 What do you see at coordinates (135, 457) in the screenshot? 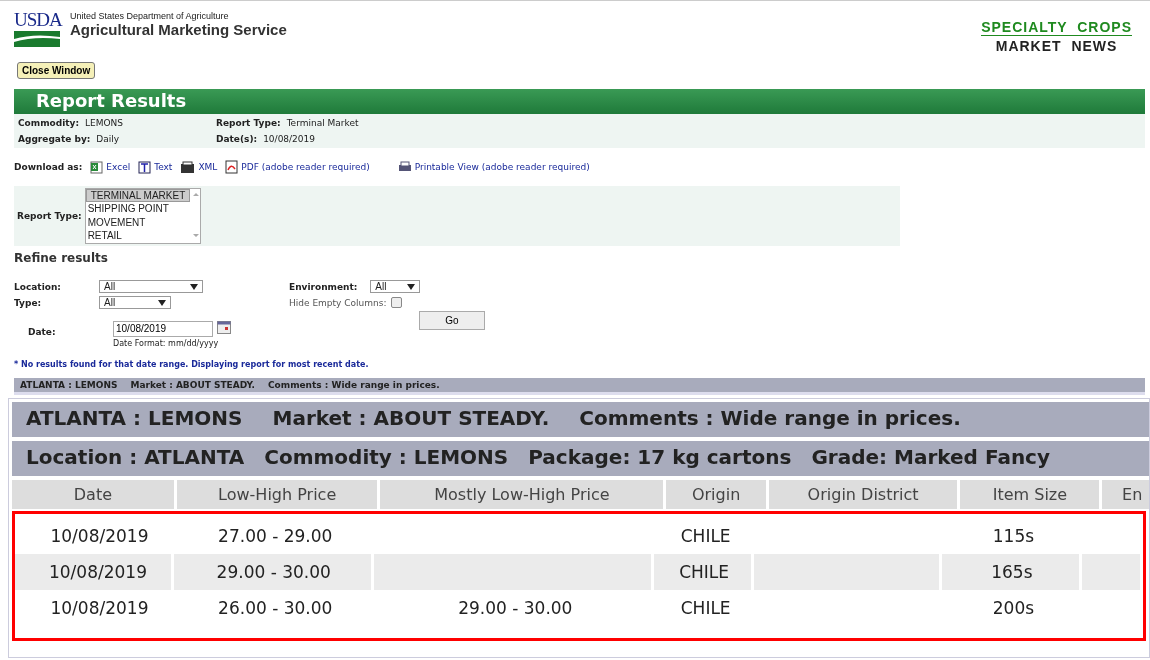
I see `location-line-text: Location : ATLANTA` at bounding box center [135, 457].